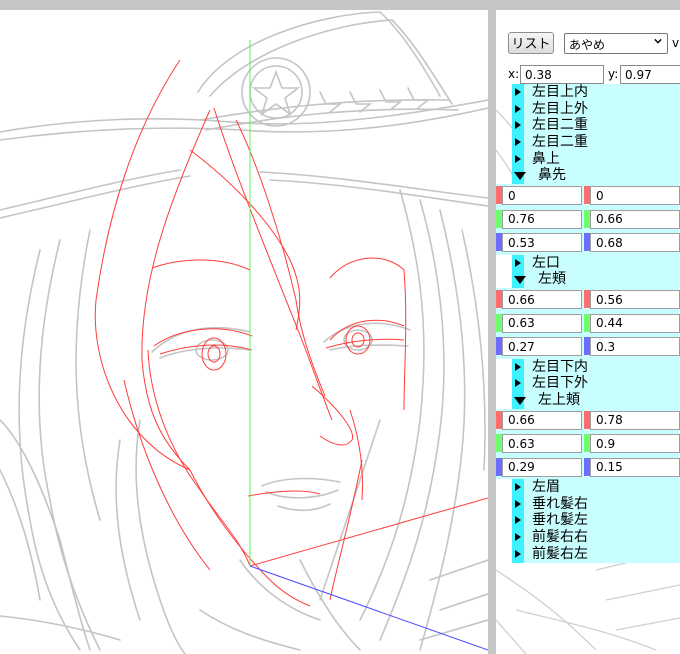  Describe the element at coordinates (635, 346) in the screenshot. I see `left-cheek-z-b-input` at that location.